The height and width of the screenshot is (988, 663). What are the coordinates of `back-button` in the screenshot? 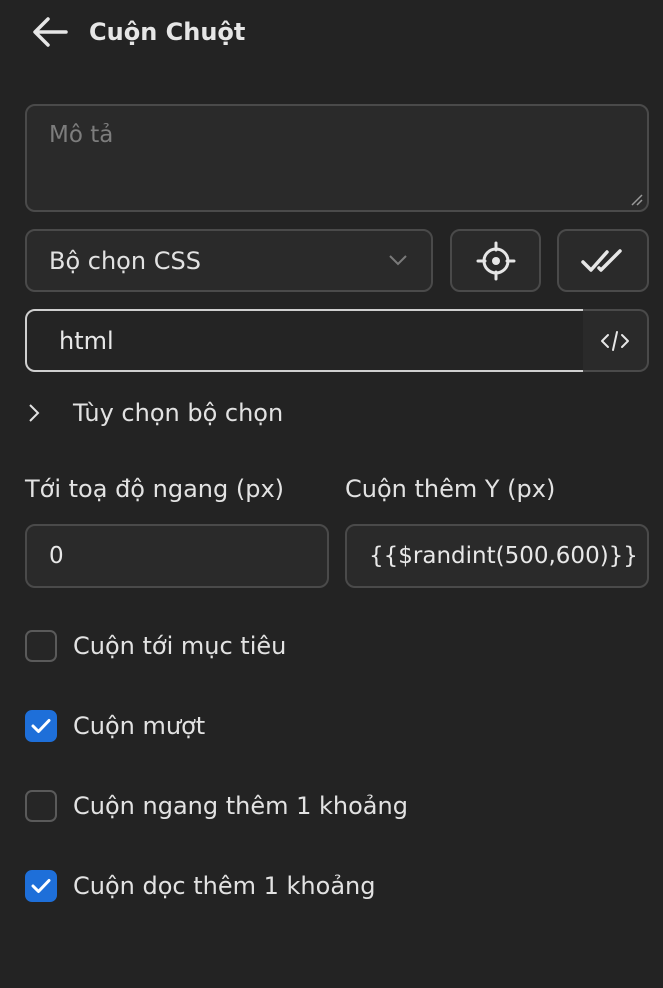 It's located at (50, 32).